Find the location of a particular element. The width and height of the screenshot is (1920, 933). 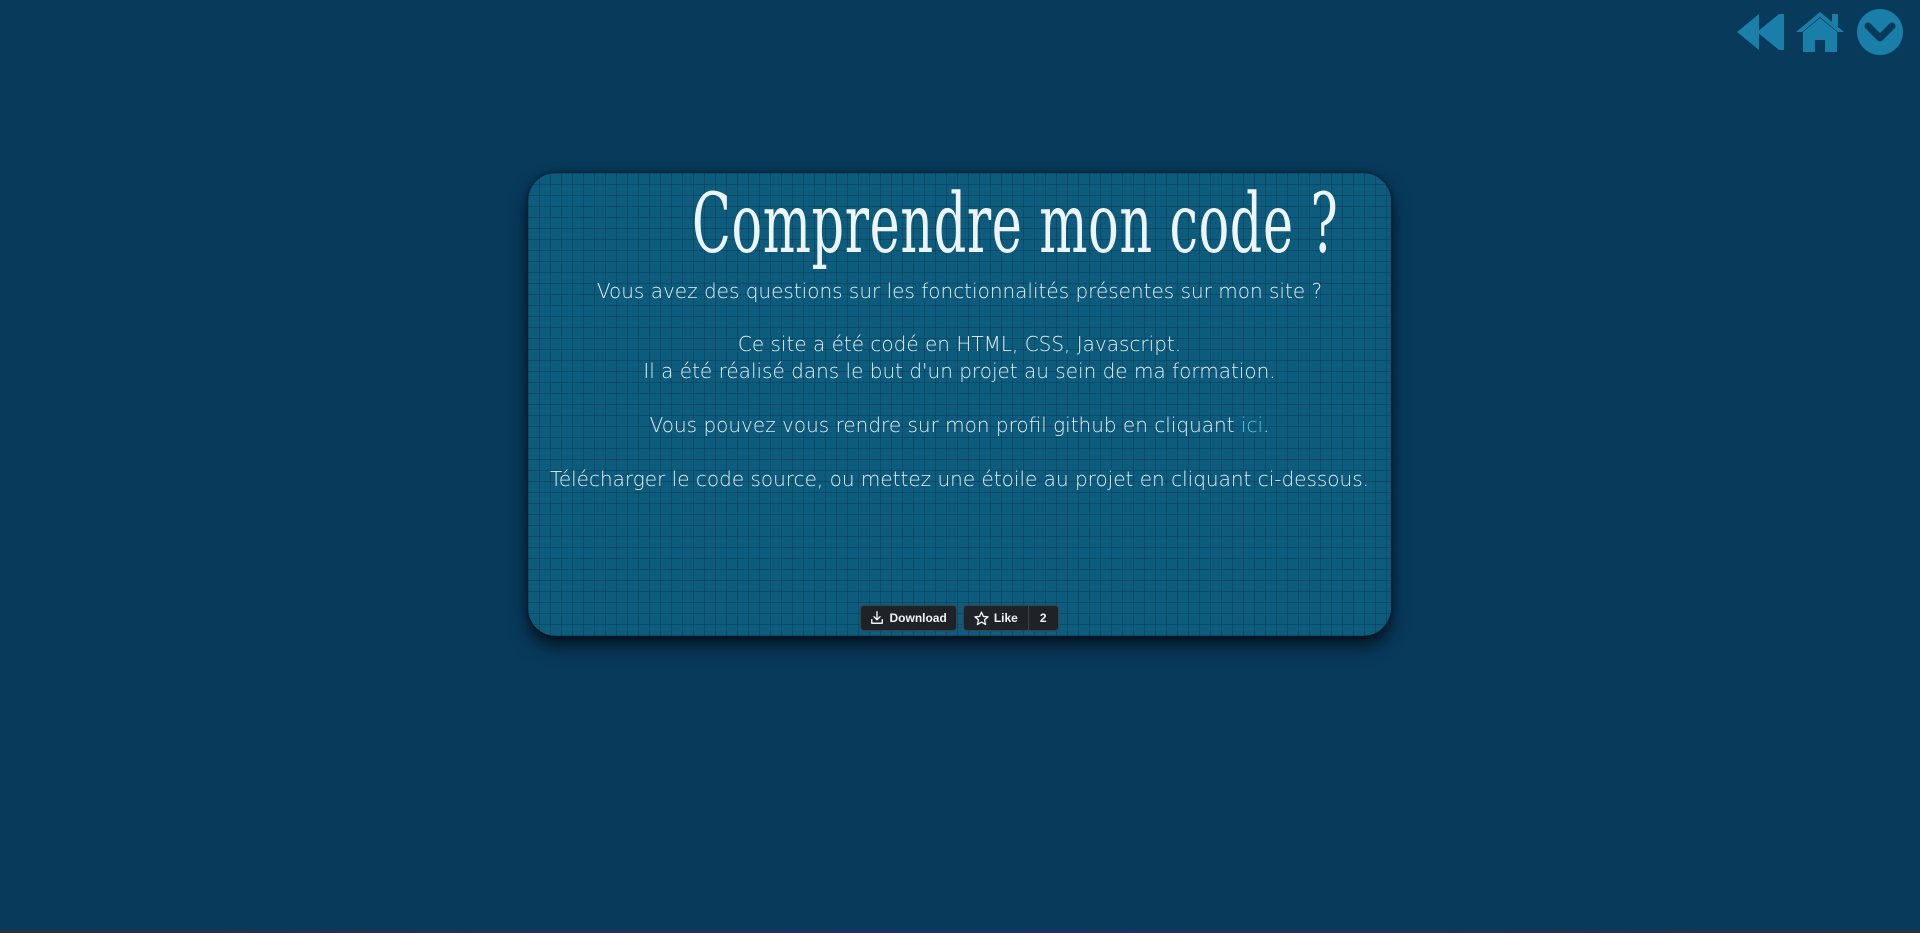

top-navigation is located at coordinates (1820, 32).